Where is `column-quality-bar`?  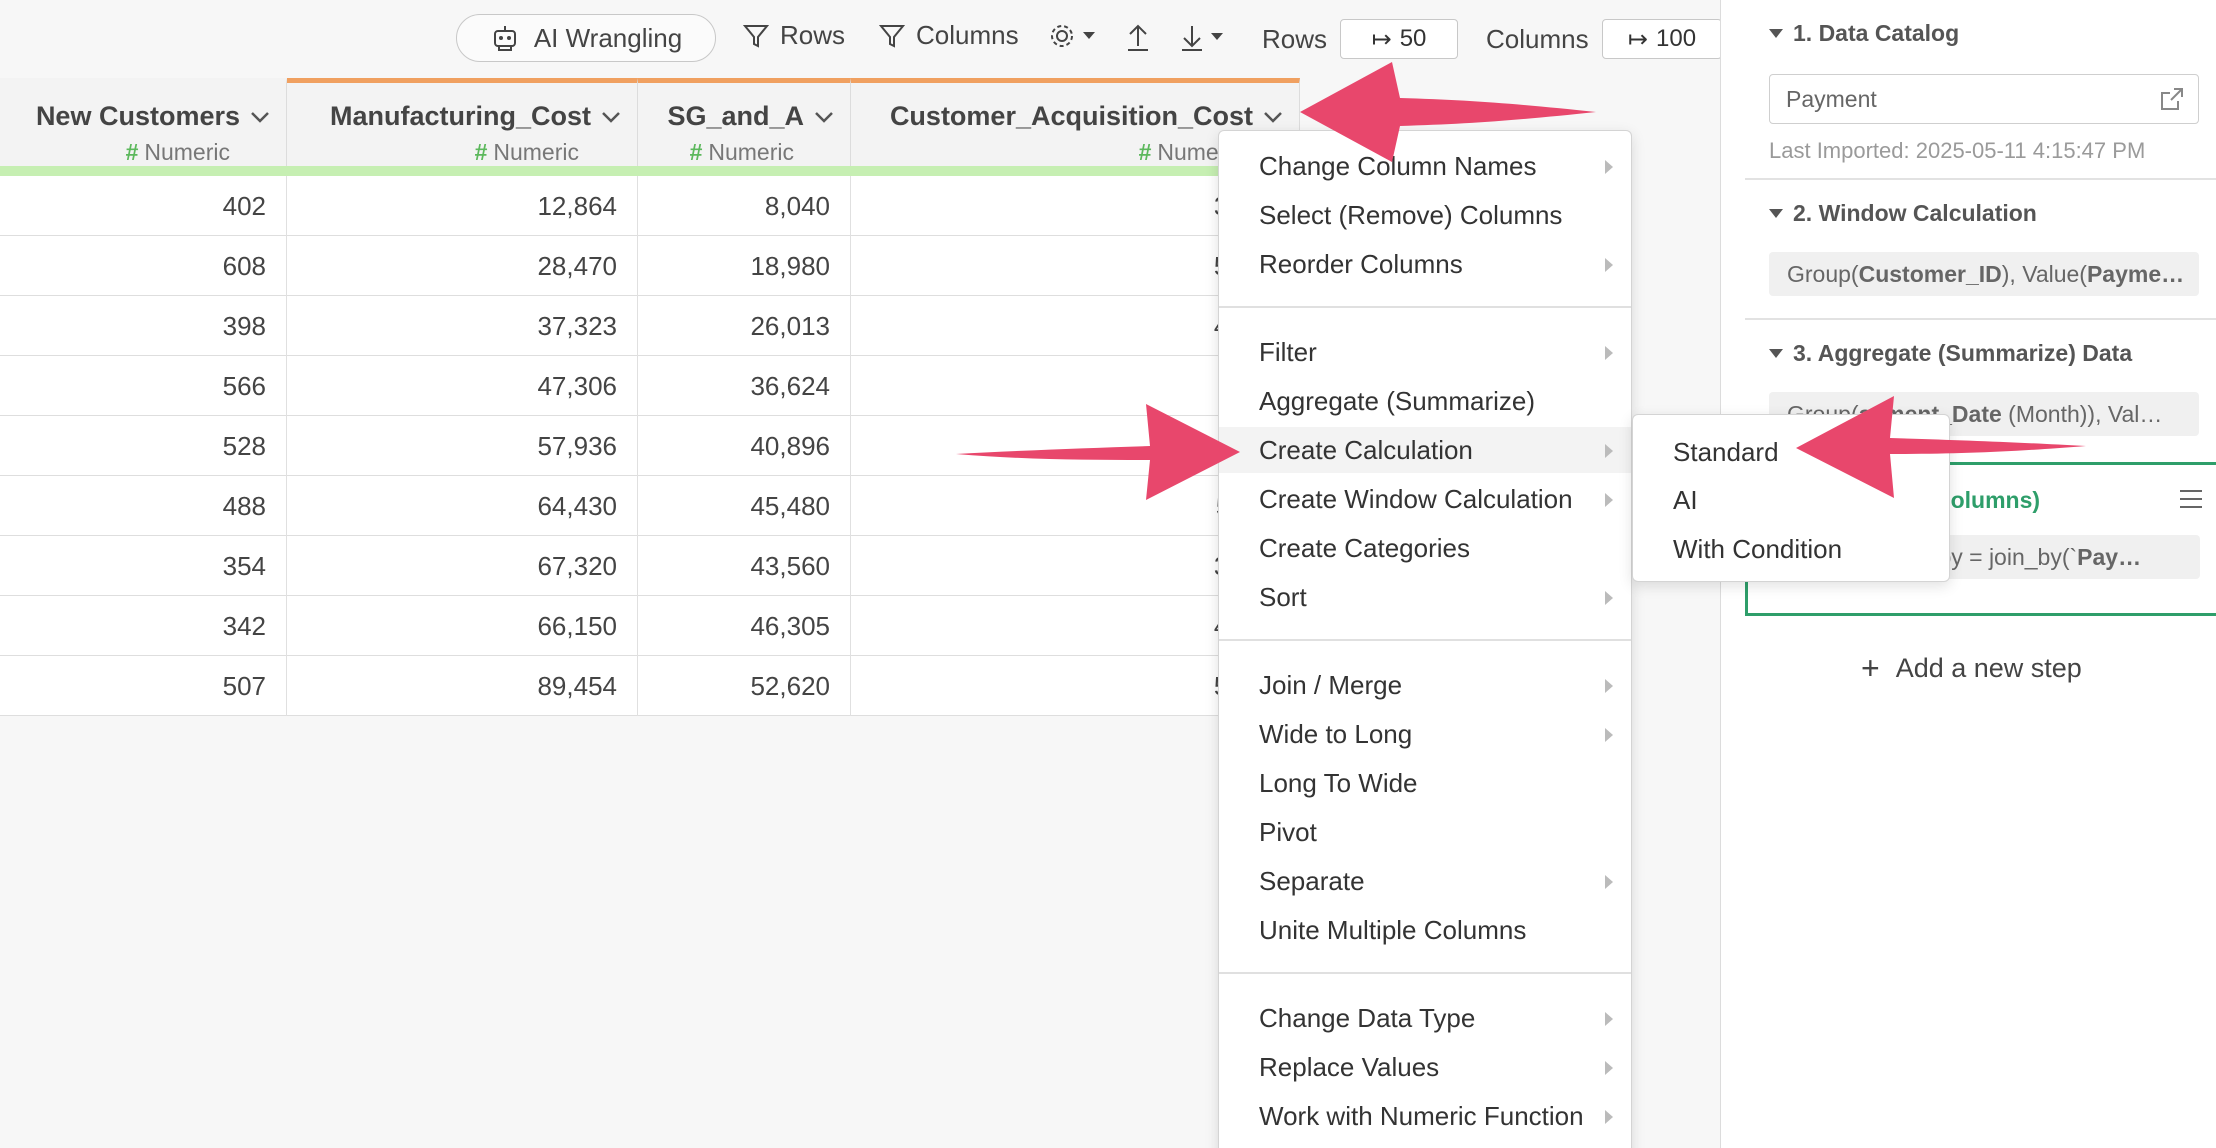
column-quality-bar is located at coordinates (630, 171).